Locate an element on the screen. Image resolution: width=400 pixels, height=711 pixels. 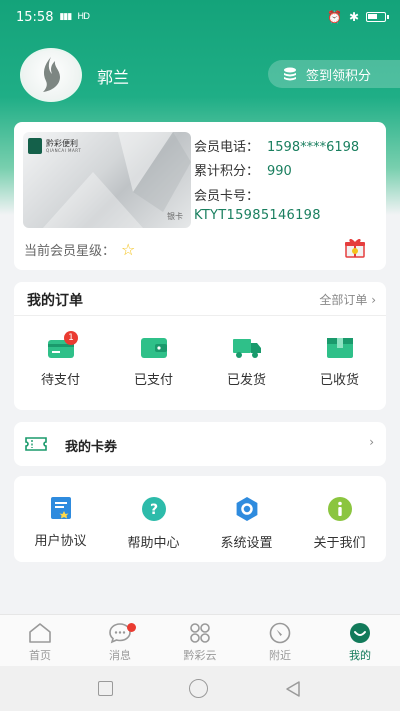
gift-icon is located at coordinates (355, 247).